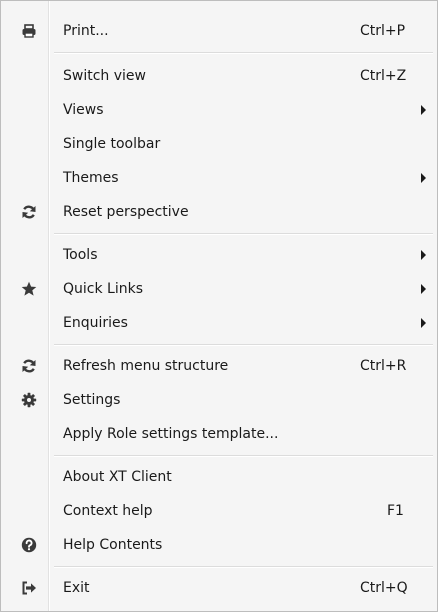 Image resolution: width=440 pixels, height=614 pixels. I want to click on menu-item-context-help: Context help F1, so click(219, 511).